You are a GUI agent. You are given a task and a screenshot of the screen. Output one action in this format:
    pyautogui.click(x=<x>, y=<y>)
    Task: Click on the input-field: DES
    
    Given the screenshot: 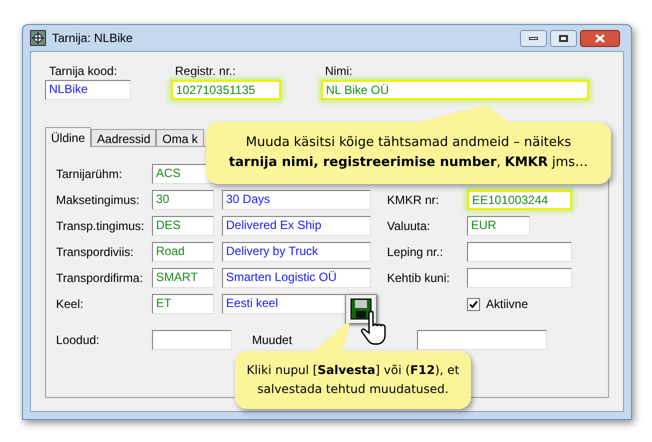 What is the action you would take?
    pyautogui.click(x=183, y=226)
    